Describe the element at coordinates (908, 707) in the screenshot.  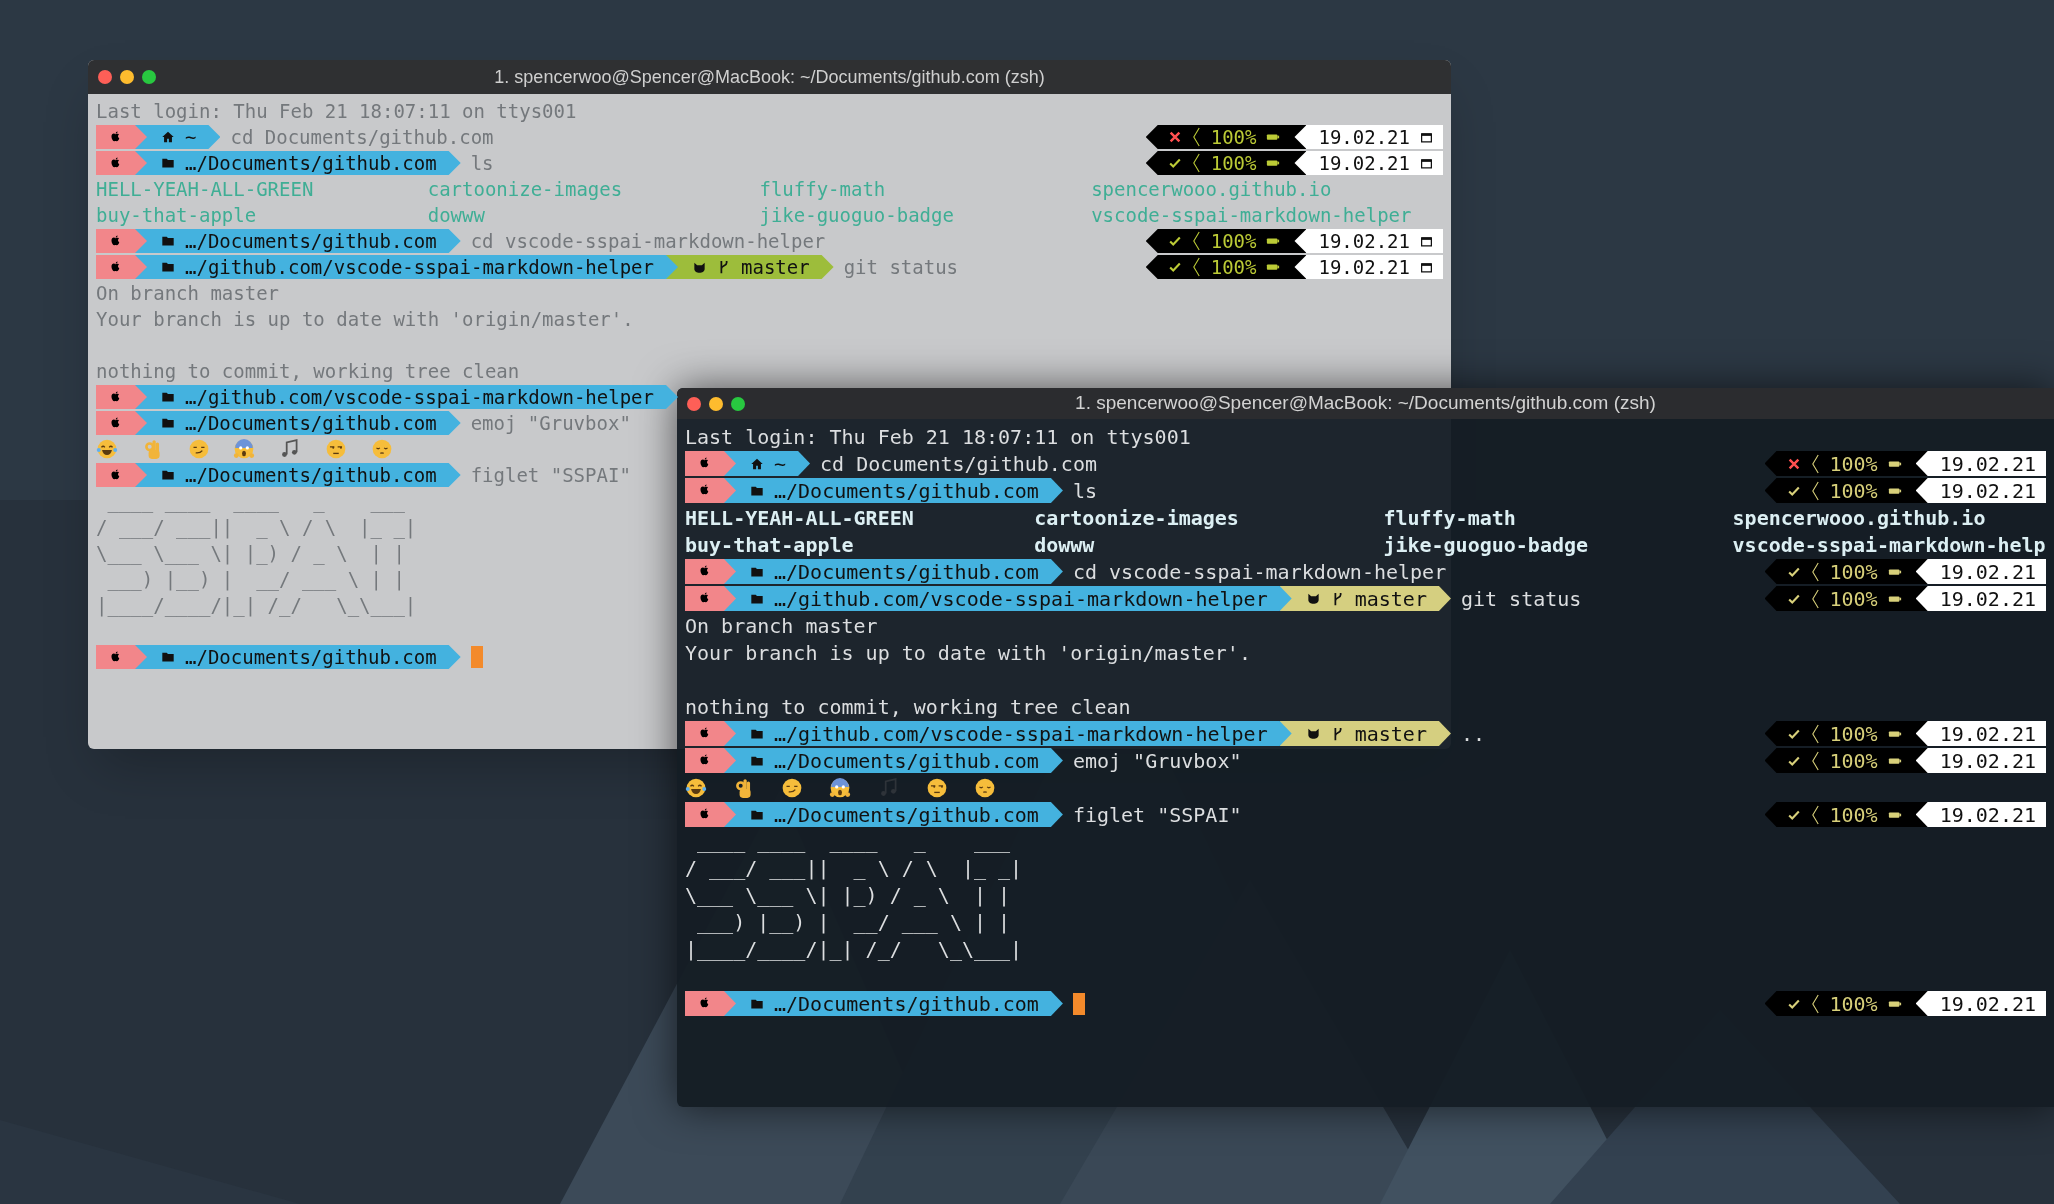
I see `output-text: nothing to commit, working tree clean` at that location.